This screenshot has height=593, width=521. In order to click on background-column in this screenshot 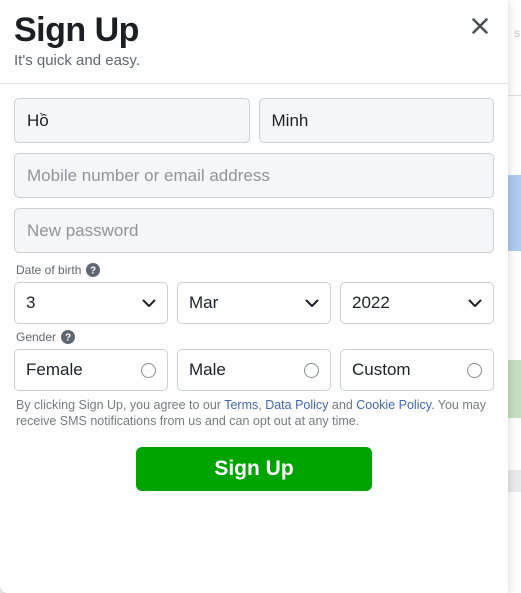, I will do `click(514, 296)`.